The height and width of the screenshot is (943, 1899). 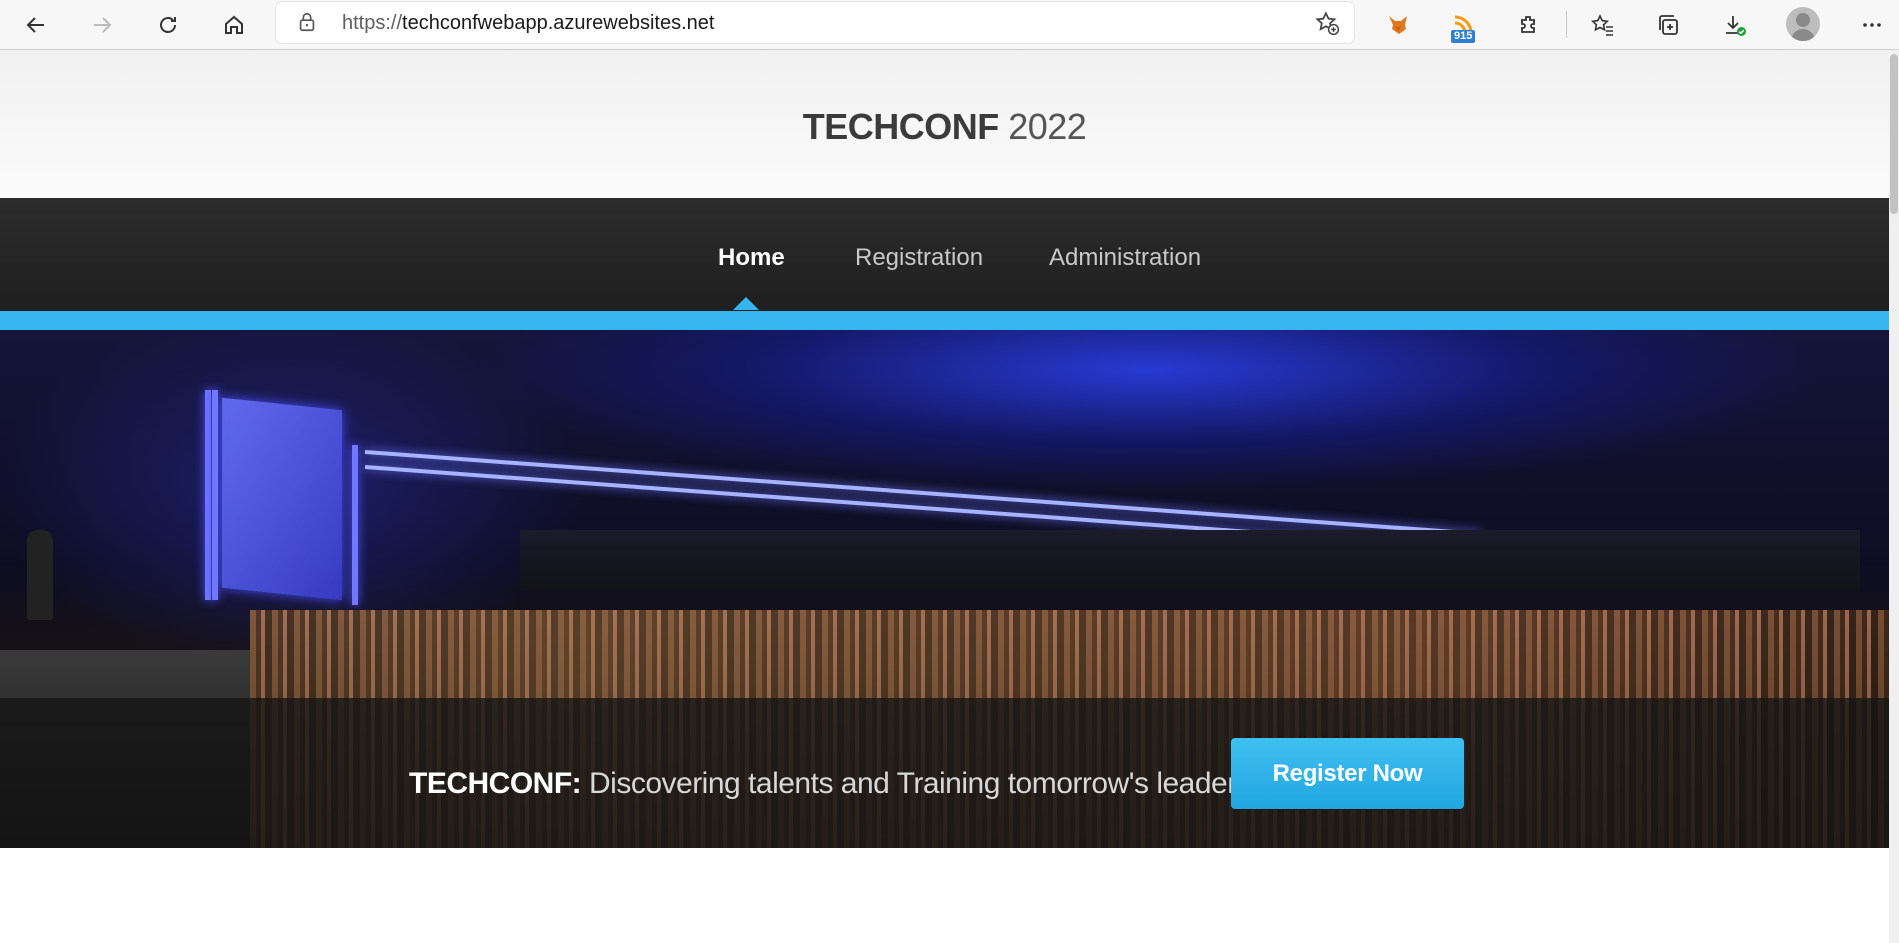 I want to click on downloads-icon, so click(x=1736, y=26).